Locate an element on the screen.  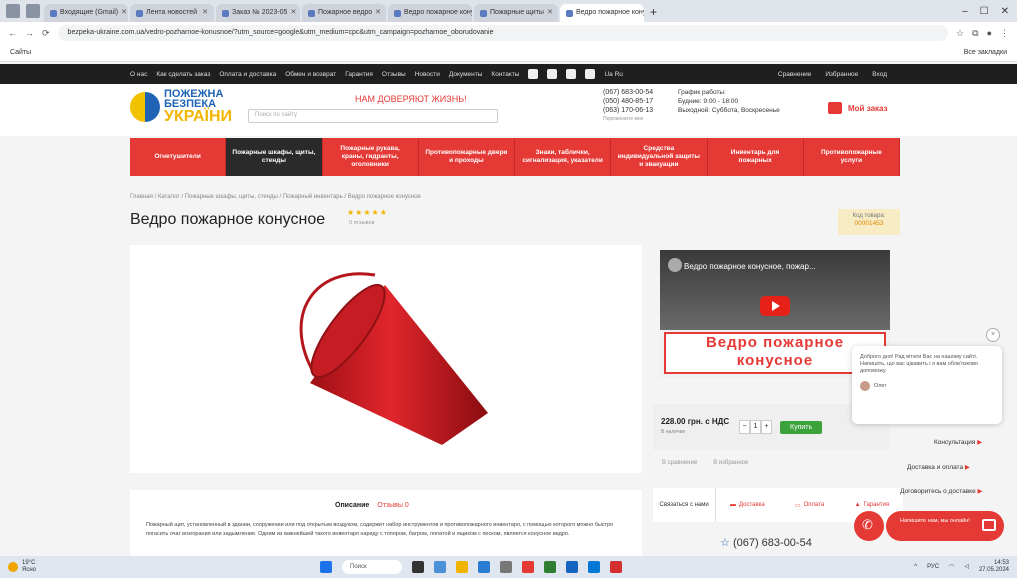
category-item: Знаки, таблички, сигнализация, указатели is located at coordinates (563, 157).